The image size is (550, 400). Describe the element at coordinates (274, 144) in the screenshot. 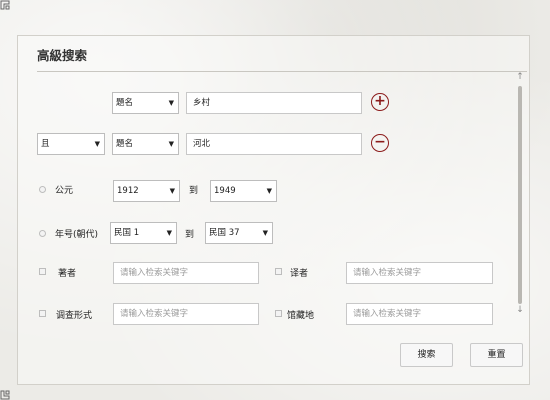

I see `keyword-input-2: 河北` at that location.